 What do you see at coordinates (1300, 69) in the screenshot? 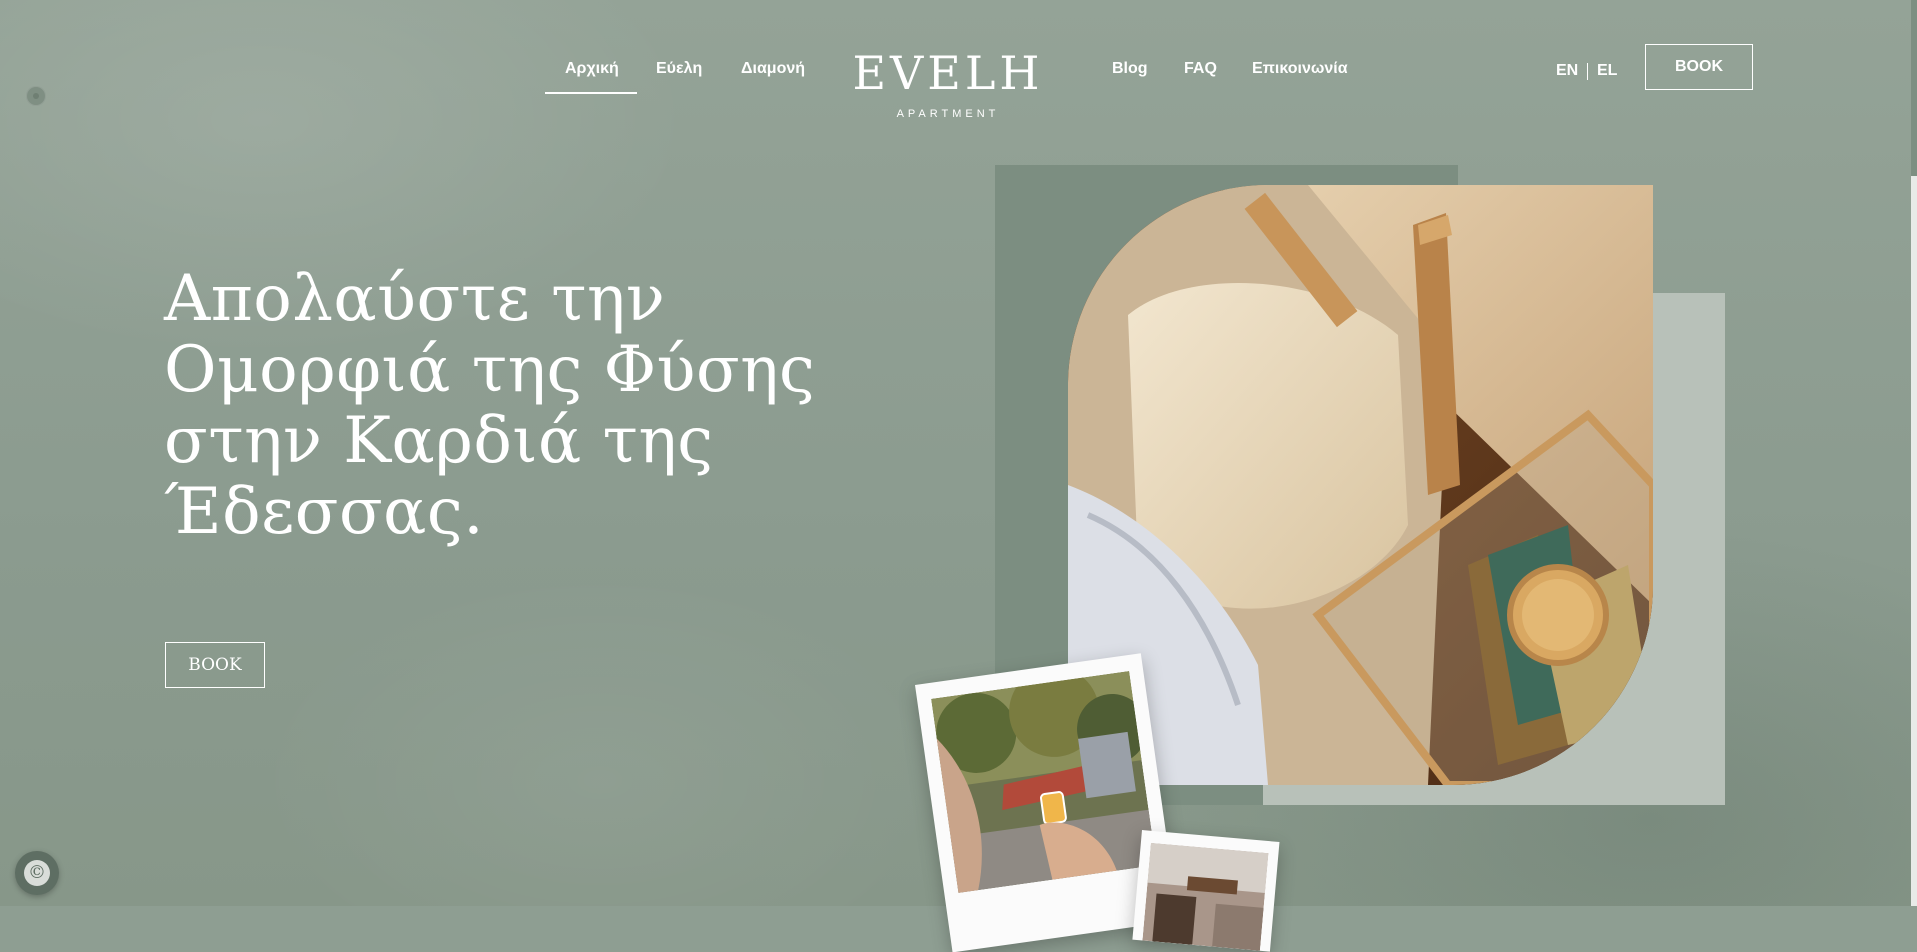
I see `nav-link-contact: Επικοινωνία` at bounding box center [1300, 69].